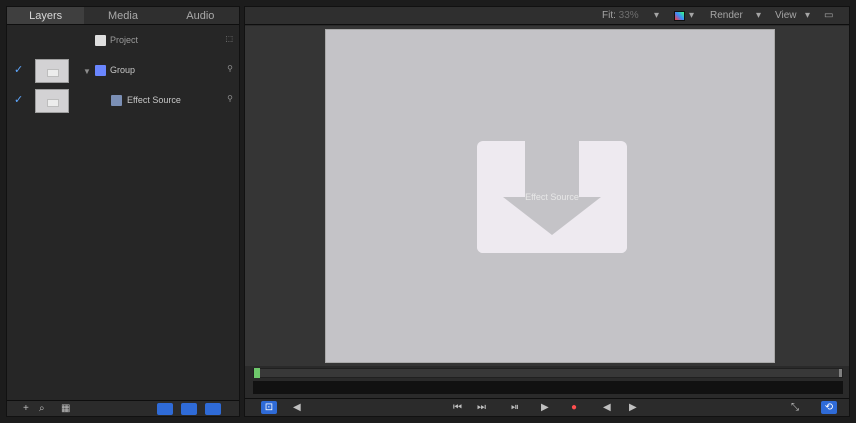  I want to click on view-mode-button, so click(165, 409).